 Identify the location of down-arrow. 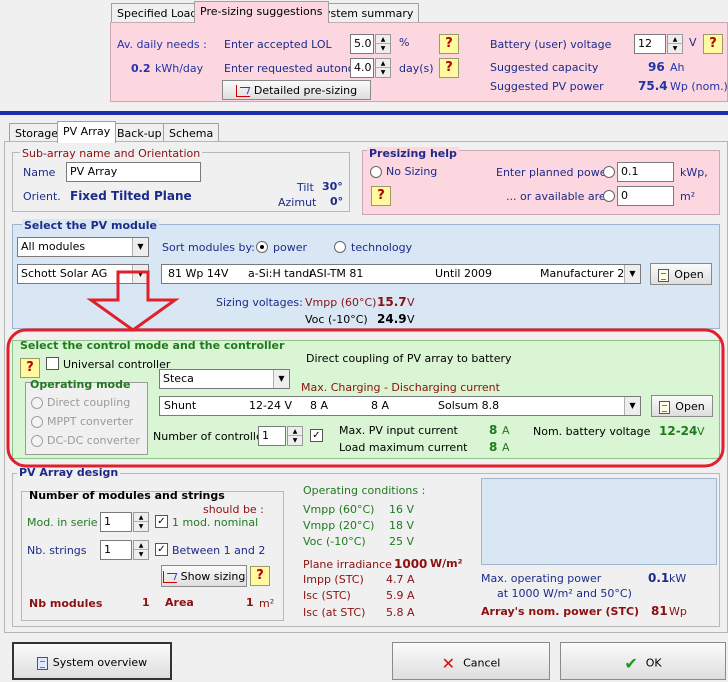
(133, 301).